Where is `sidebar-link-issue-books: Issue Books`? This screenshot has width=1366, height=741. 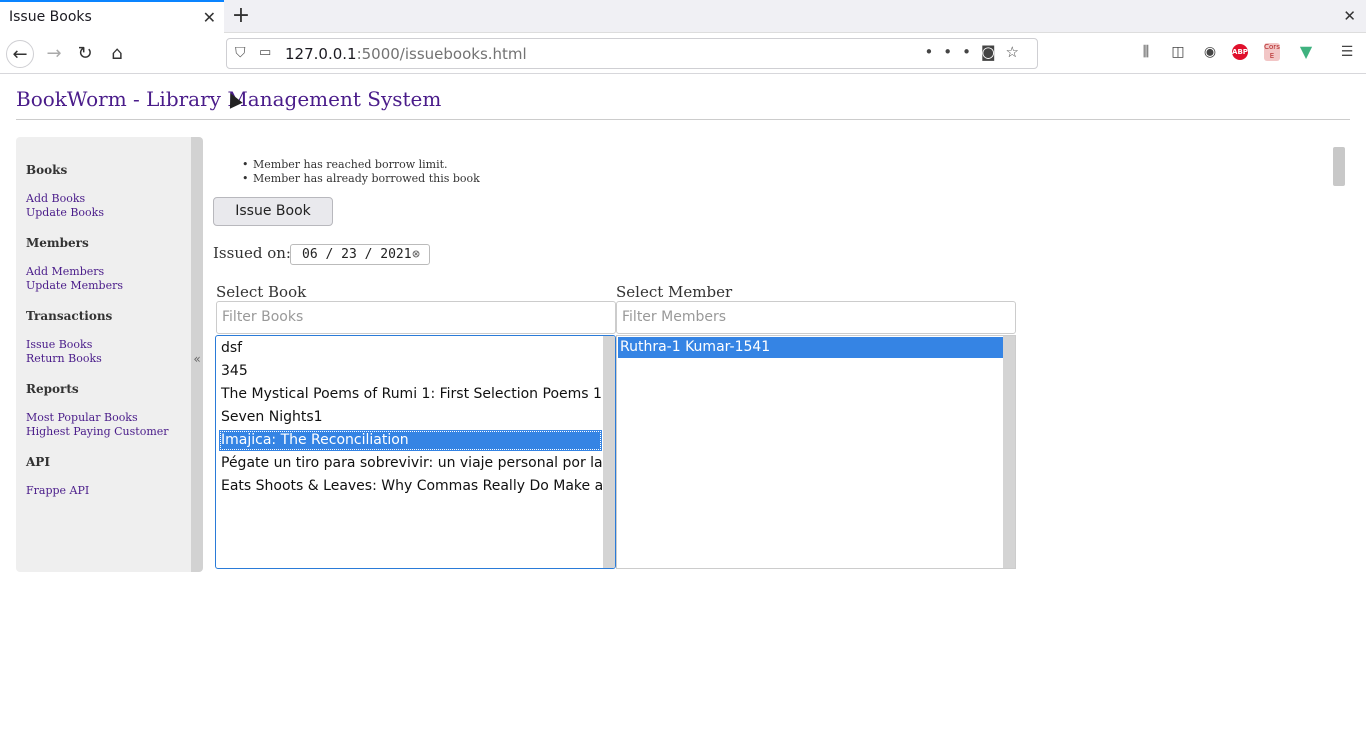 sidebar-link-issue-books: Issue Books is located at coordinates (59, 344).